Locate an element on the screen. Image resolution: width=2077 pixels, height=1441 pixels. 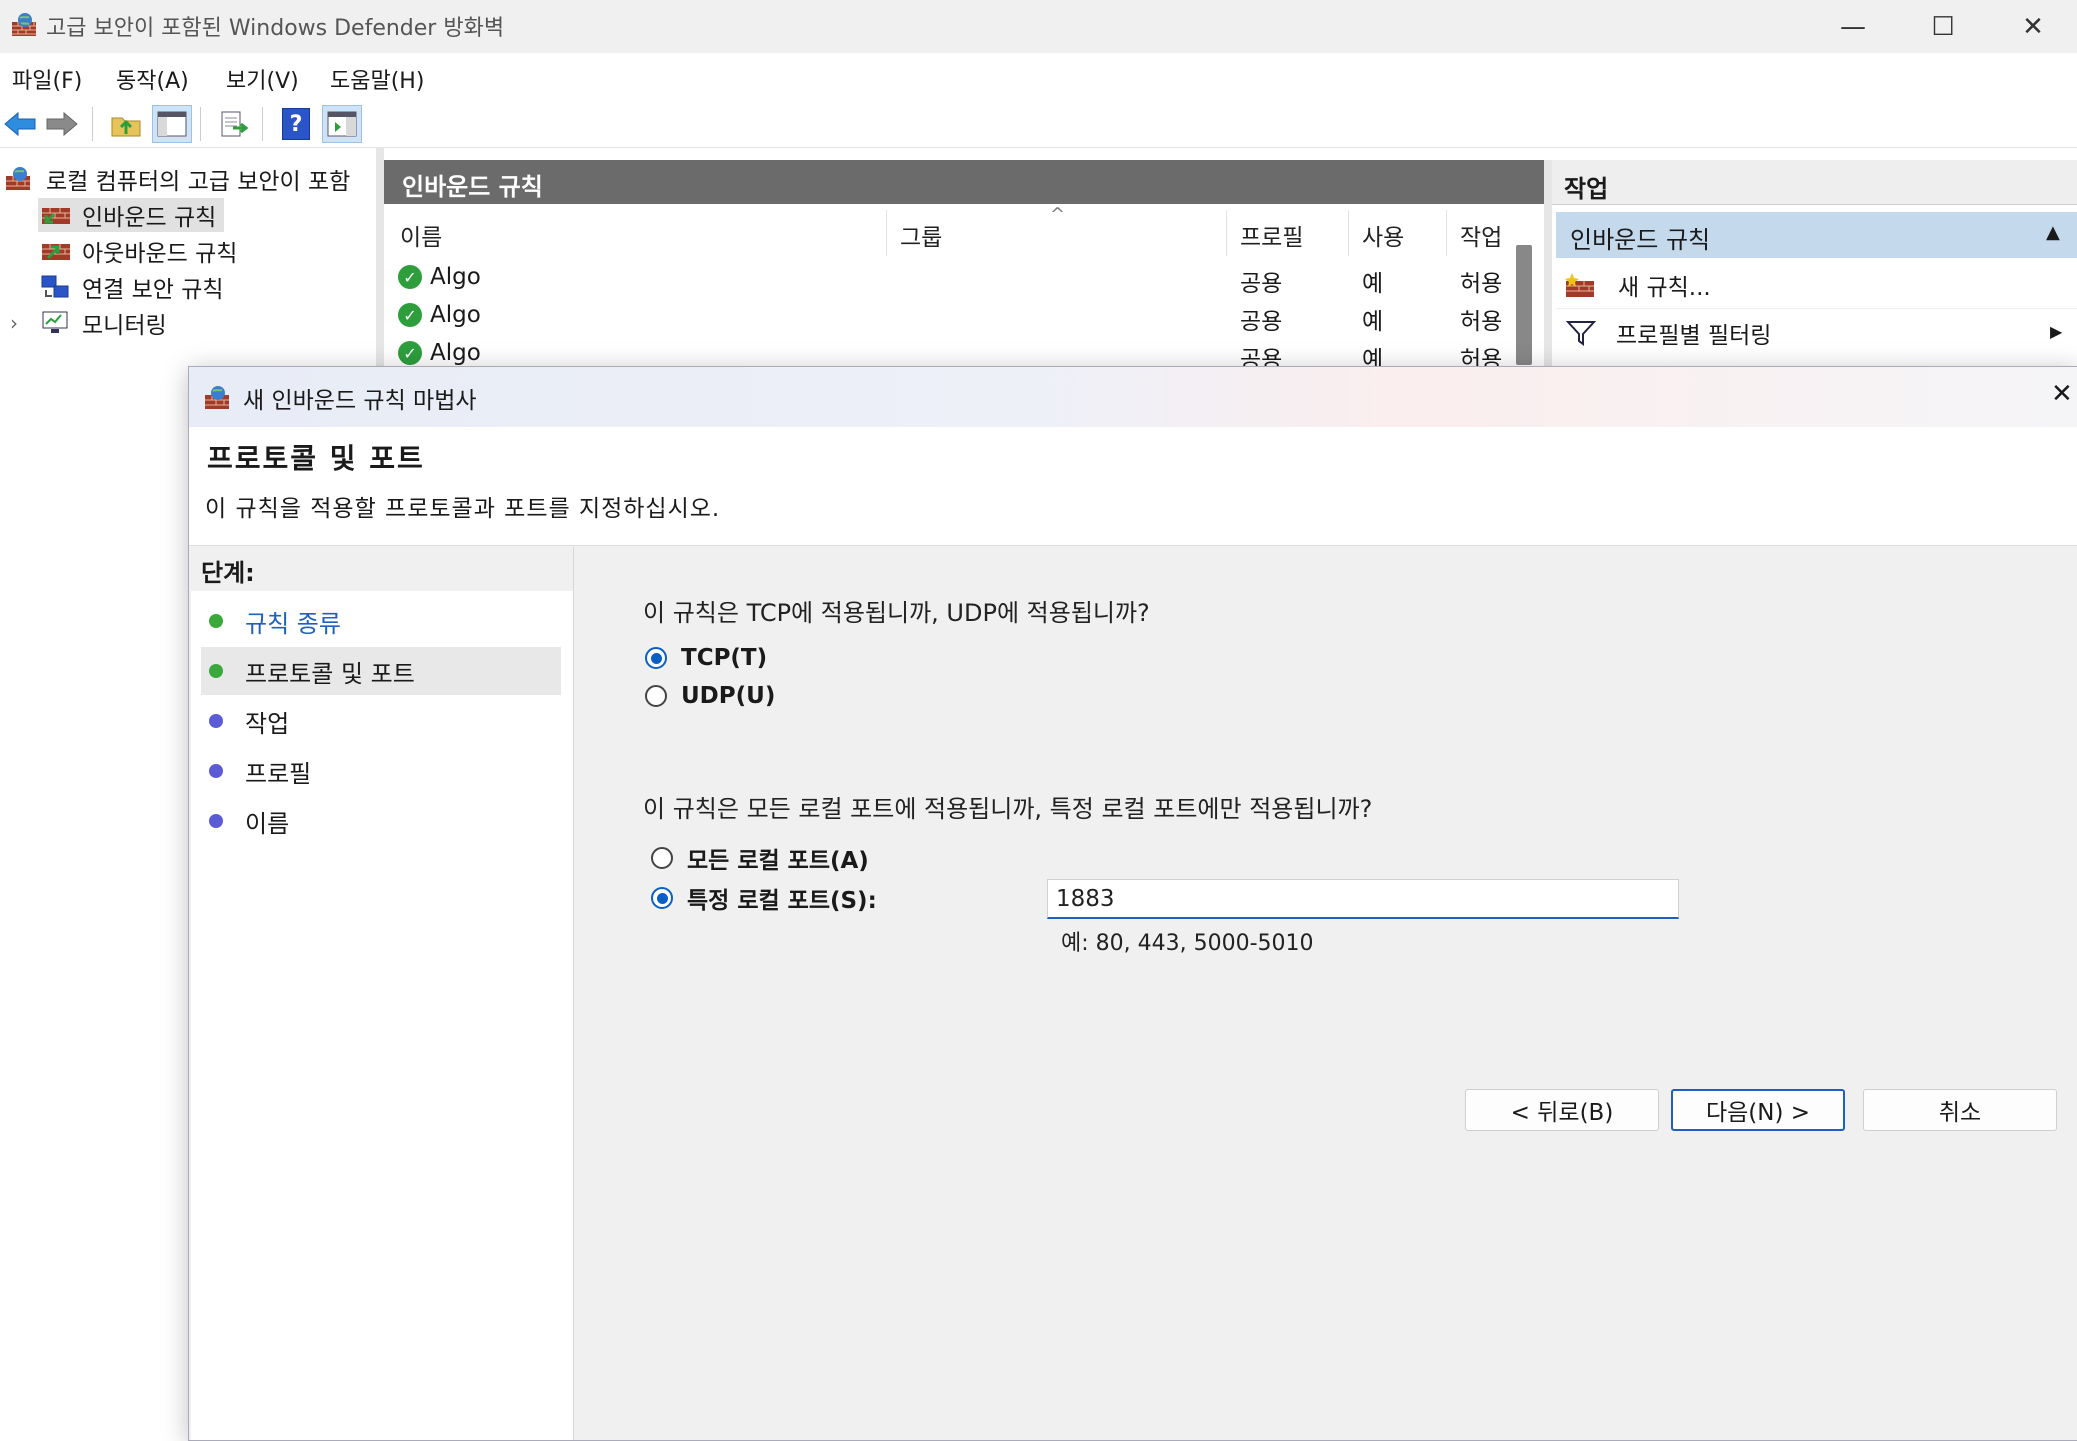
radio-specific-local-ports: 특정 로컬 포트(S): is located at coordinates (764, 898).